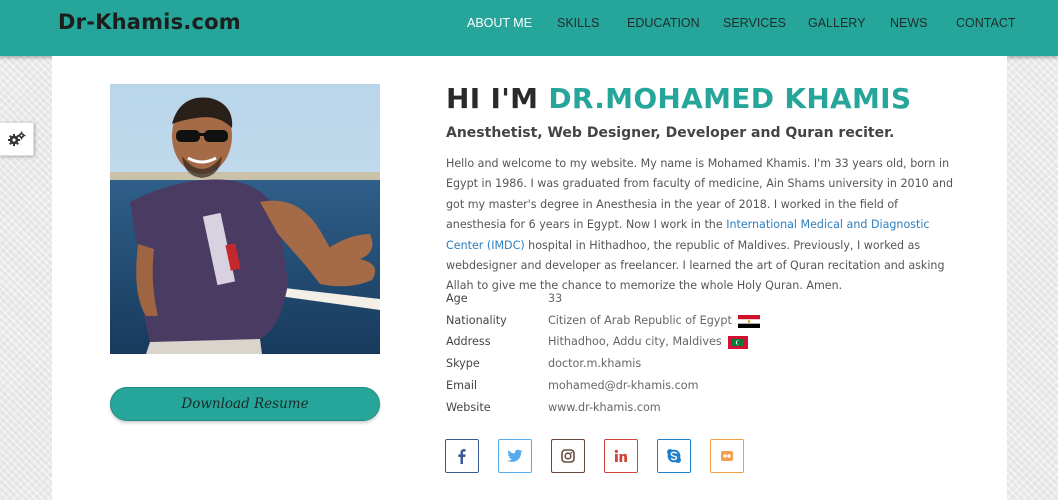  I want to click on flickr-icon, so click(727, 456).